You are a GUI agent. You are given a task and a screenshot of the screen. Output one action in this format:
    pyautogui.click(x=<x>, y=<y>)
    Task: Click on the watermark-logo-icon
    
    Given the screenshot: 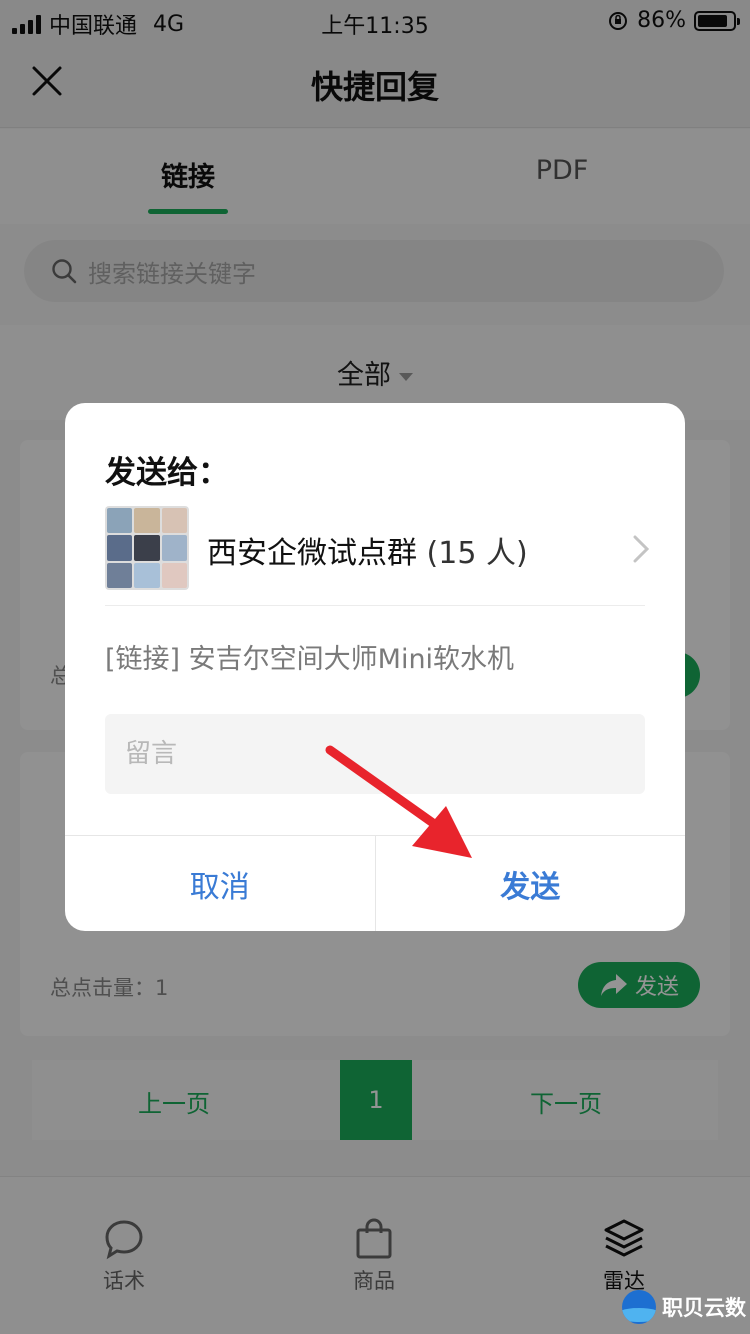 What is the action you would take?
    pyautogui.click(x=639, y=1307)
    